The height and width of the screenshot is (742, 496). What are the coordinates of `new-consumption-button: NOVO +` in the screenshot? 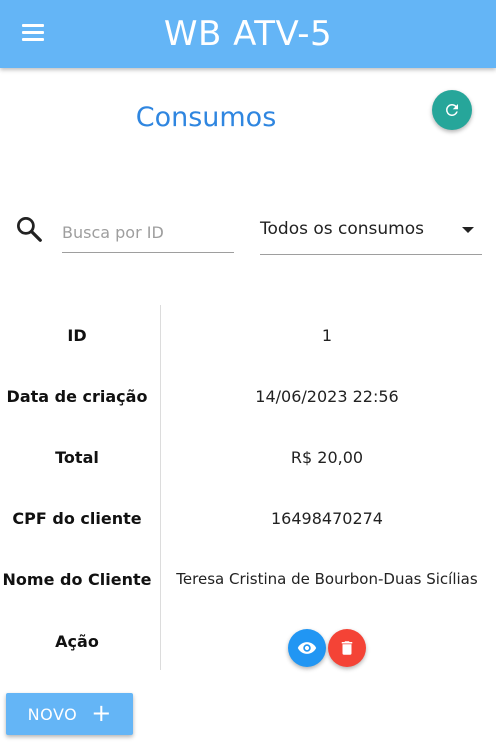 It's located at (69, 714).